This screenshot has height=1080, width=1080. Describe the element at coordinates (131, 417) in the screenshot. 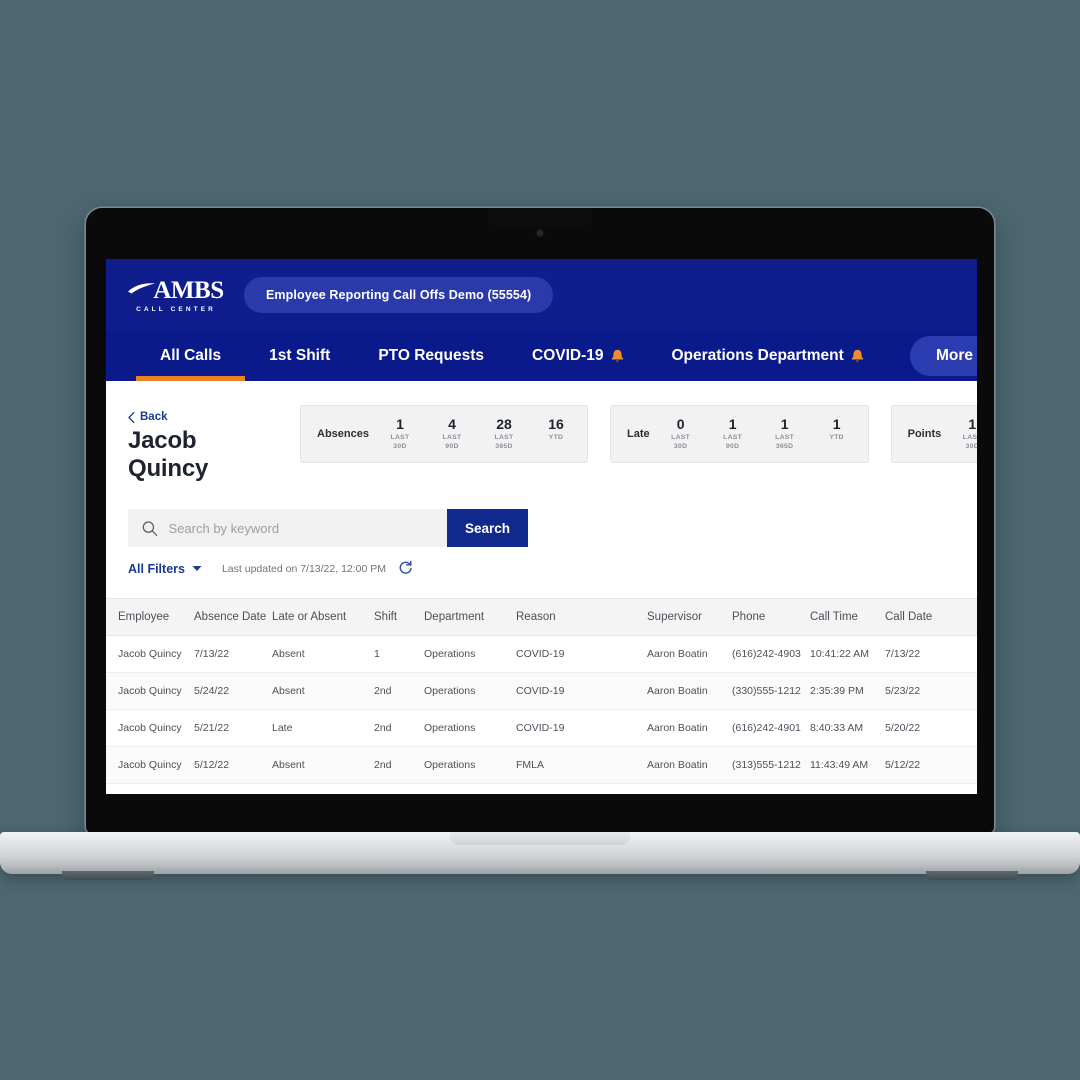

I see `chevron-left-icon` at that location.